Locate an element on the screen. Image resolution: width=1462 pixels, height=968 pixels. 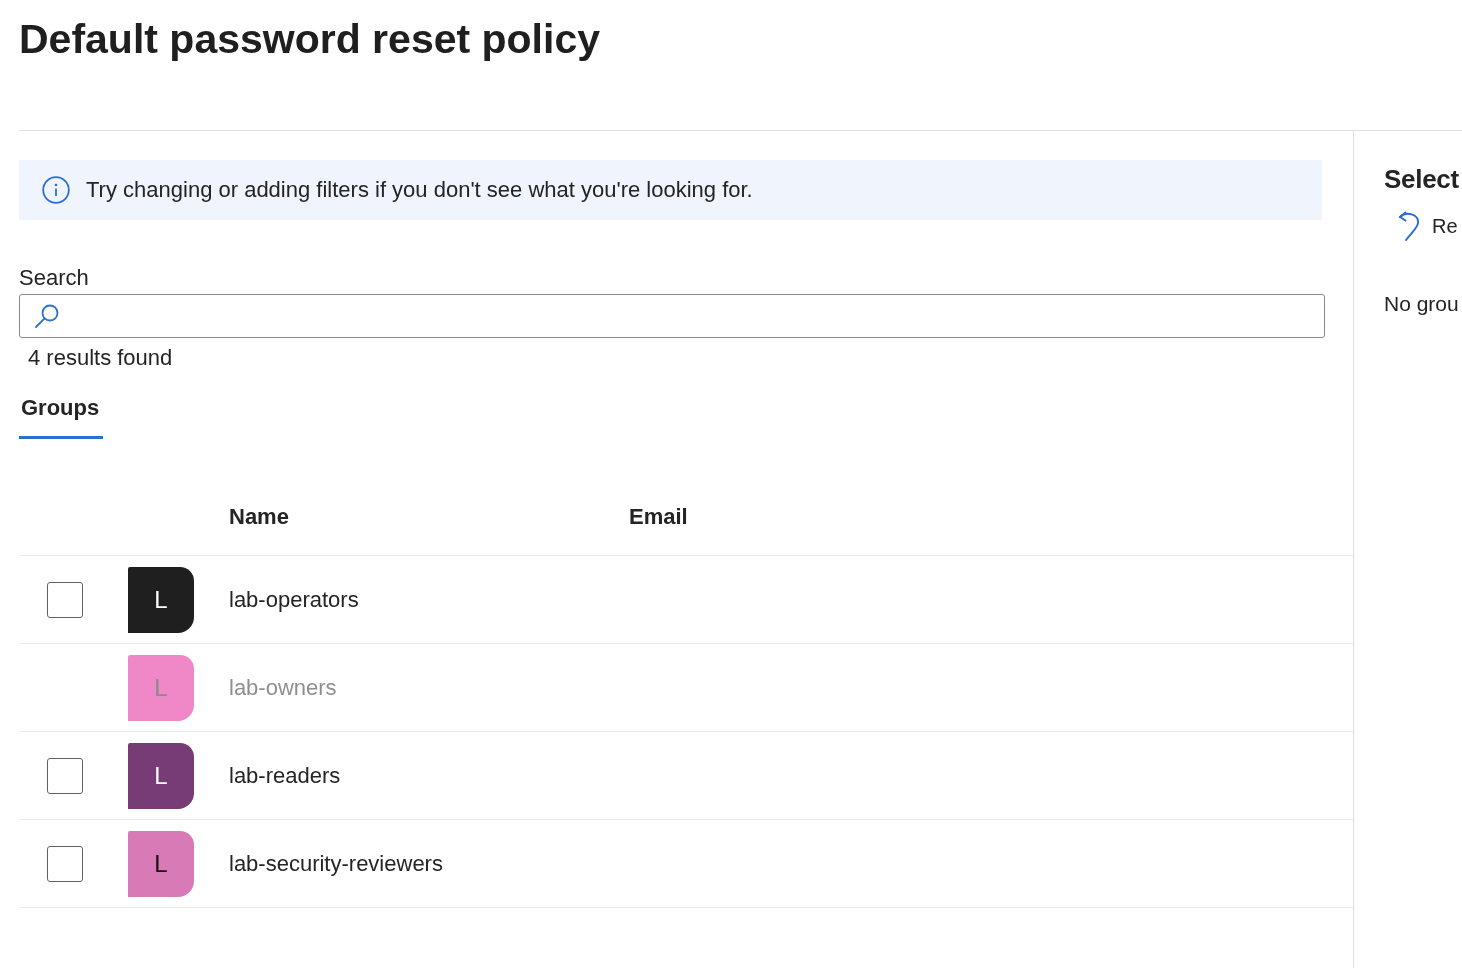
info-icon is located at coordinates (56, 190).